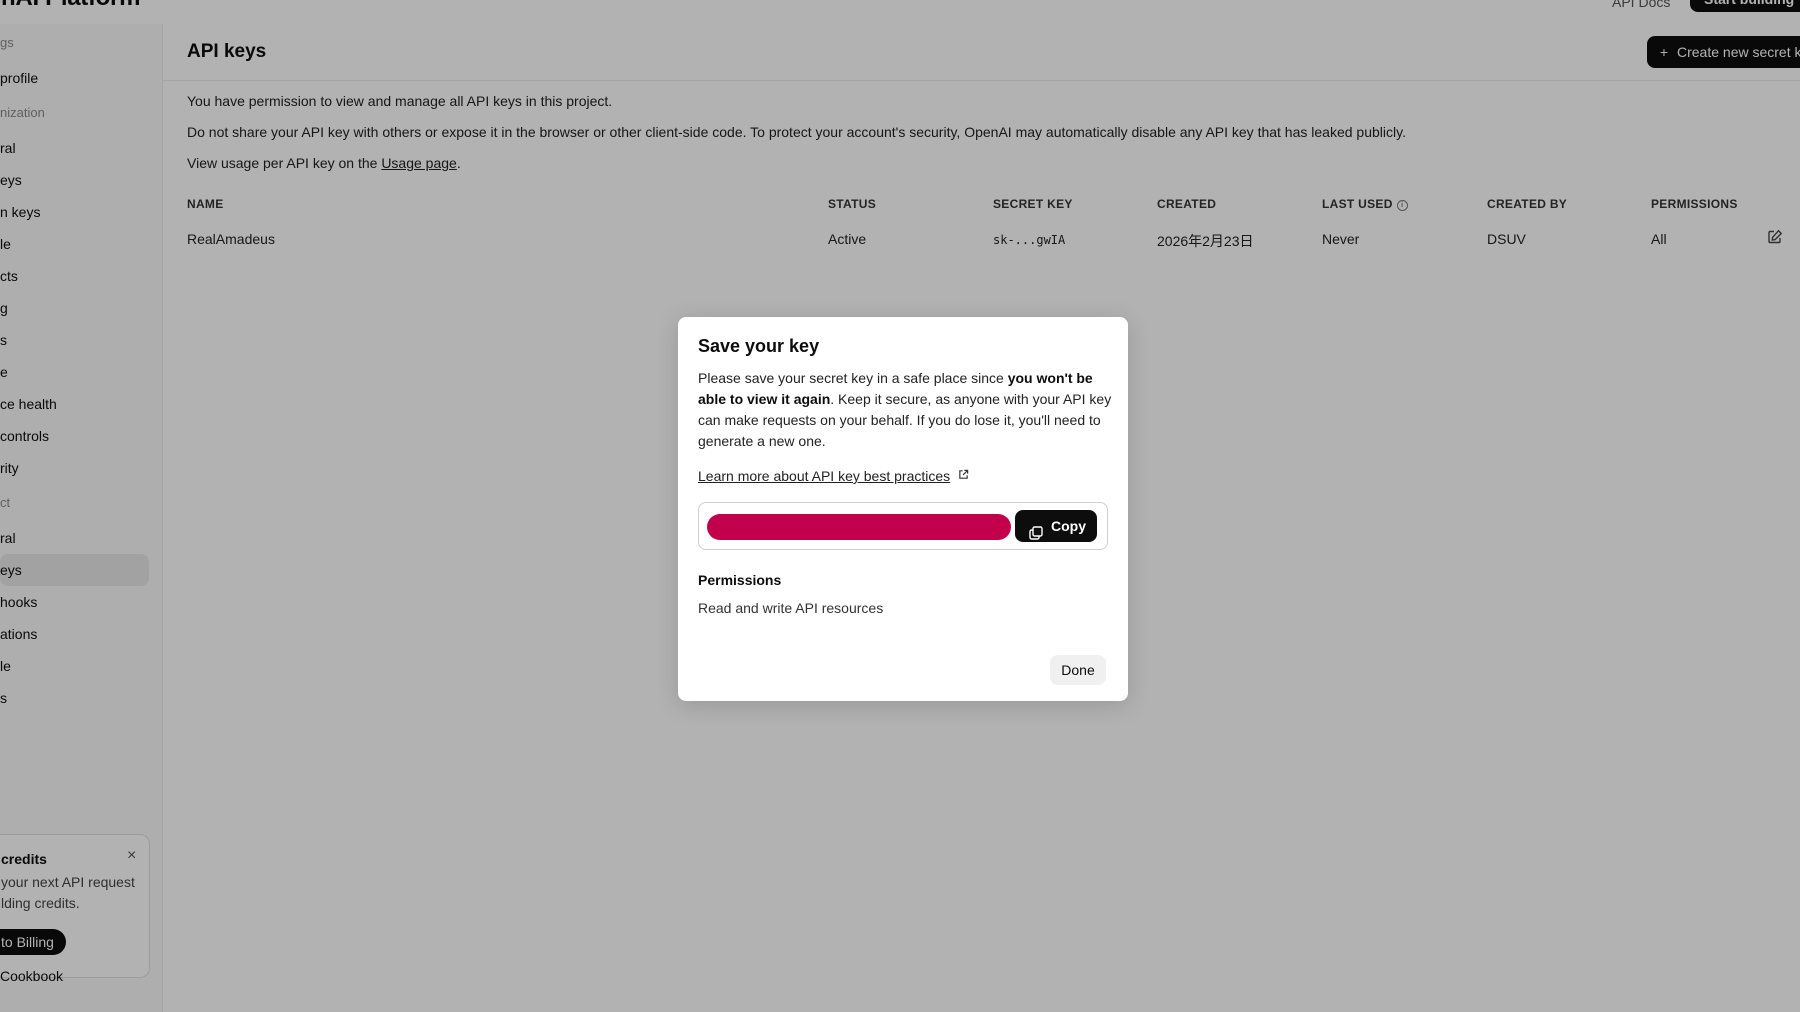 The height and width of the screenshot is (1012, 1800). I want to click on secret-key-field: Copy, so click(903, 526).